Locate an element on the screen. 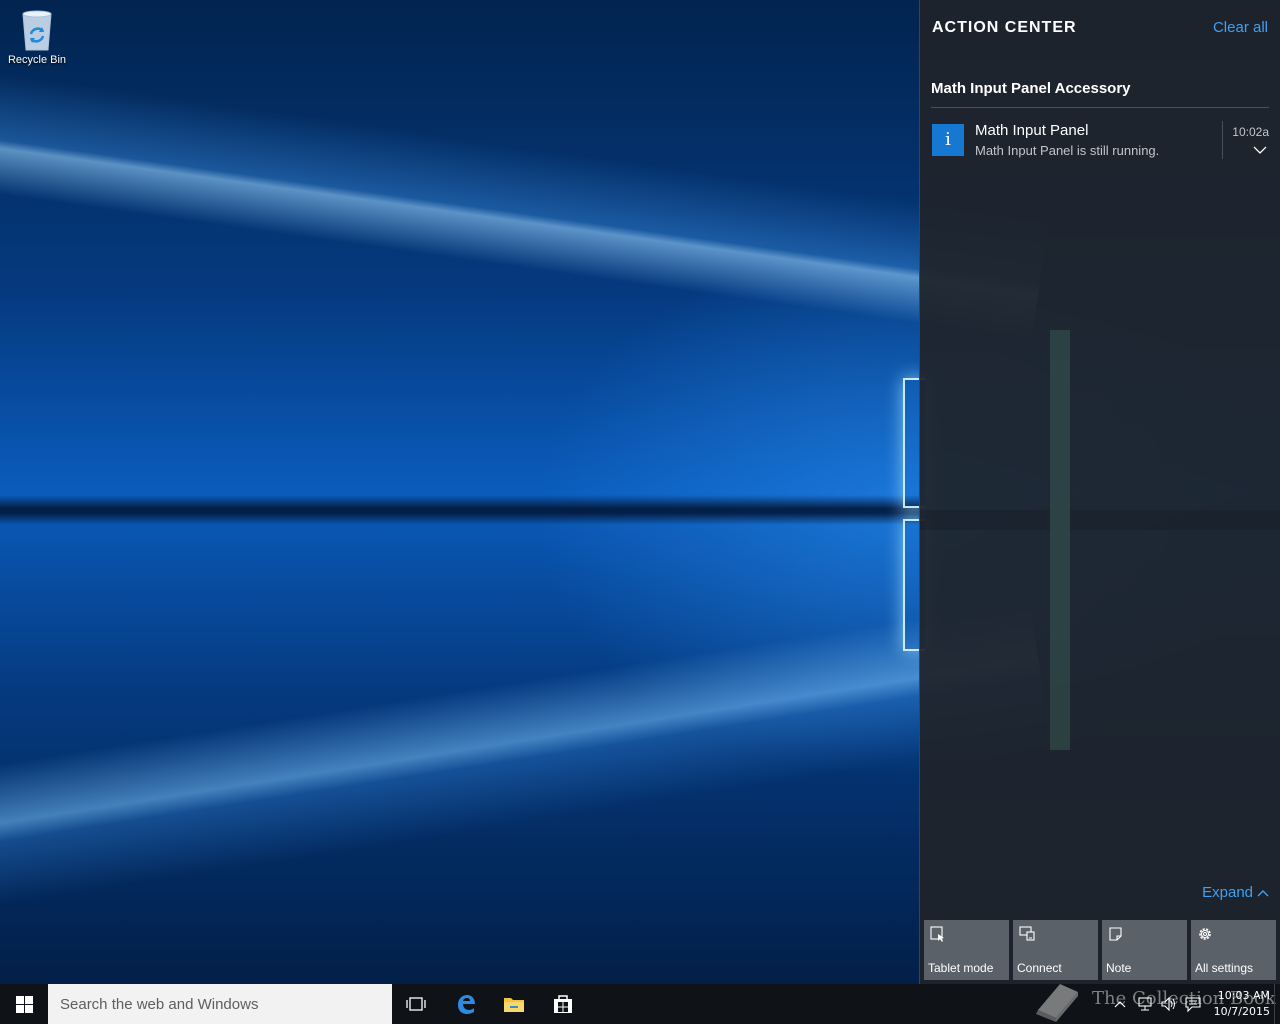 The image size is (1280, 1024). store-button is located at coordinates (563, 1004).